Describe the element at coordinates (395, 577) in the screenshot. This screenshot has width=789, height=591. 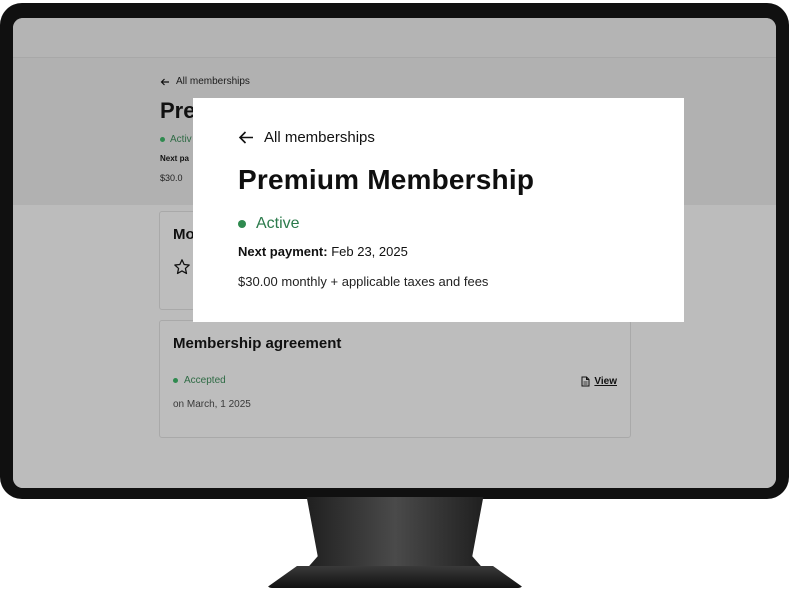
I see `monitor-stand` at that location.